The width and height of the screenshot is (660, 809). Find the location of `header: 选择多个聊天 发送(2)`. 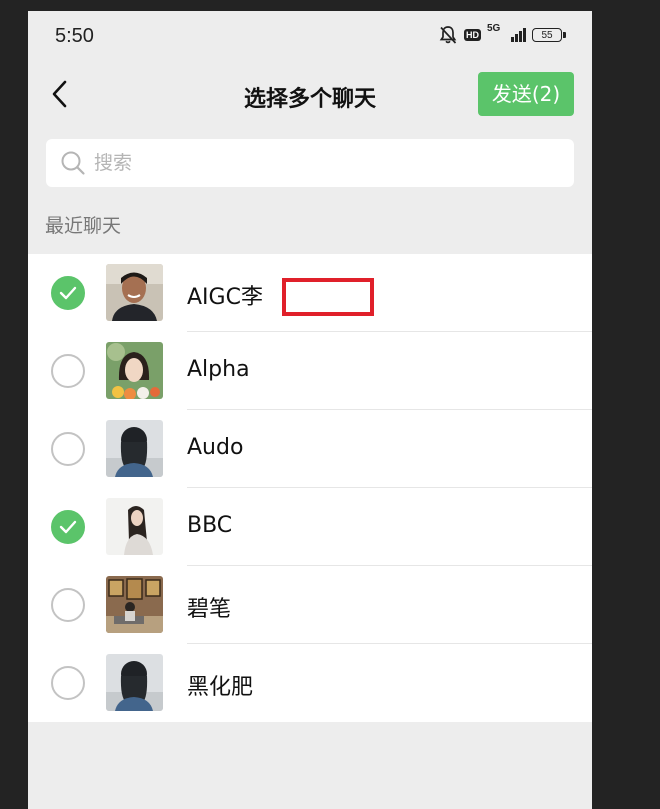

header: 选择多个聊天 发送(2) is located at coordinates (310, 95).